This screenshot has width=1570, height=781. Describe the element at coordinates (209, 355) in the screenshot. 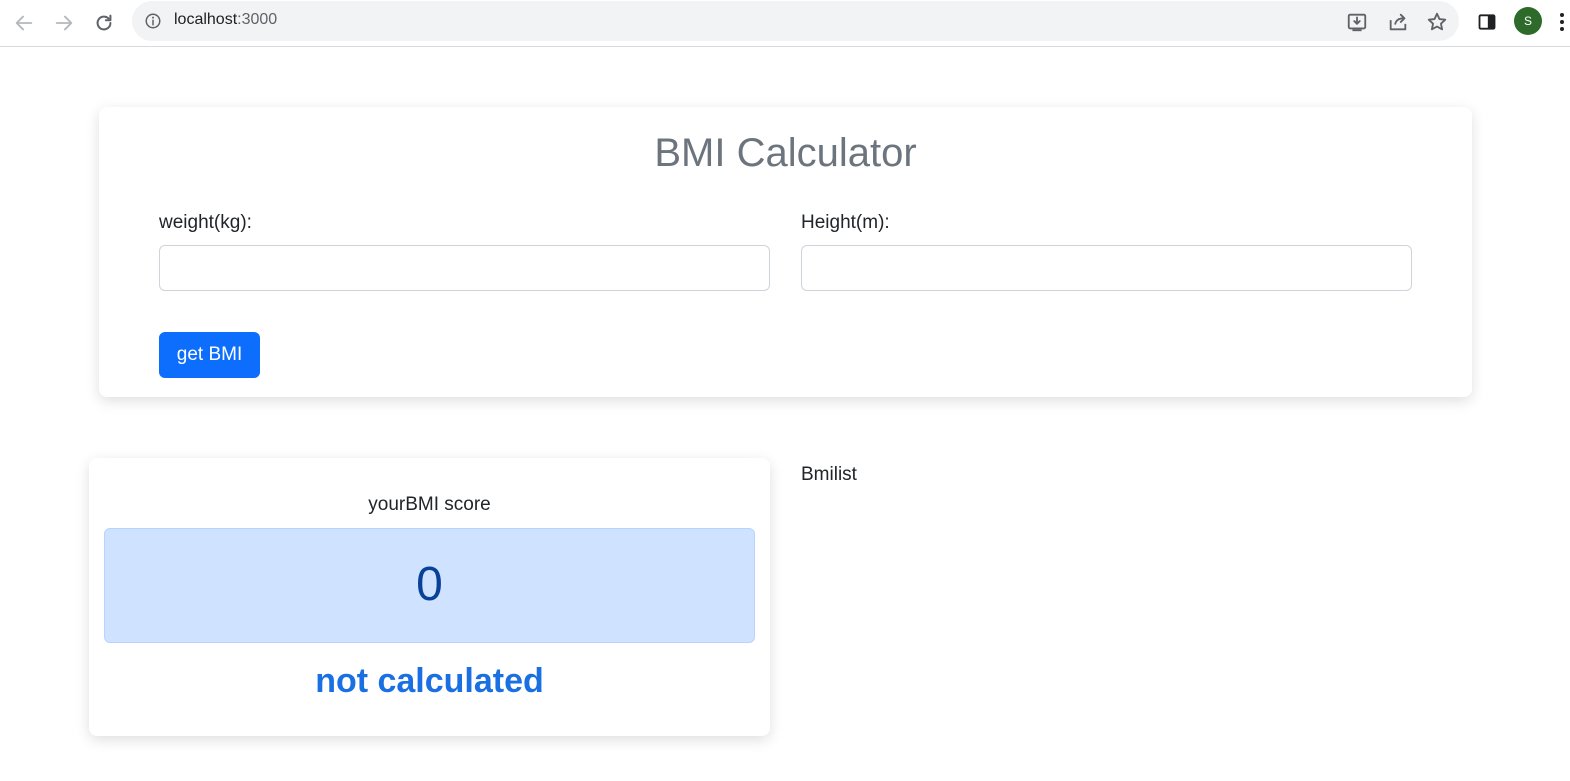

I see `get-bmi-button: get BMI` at that location.